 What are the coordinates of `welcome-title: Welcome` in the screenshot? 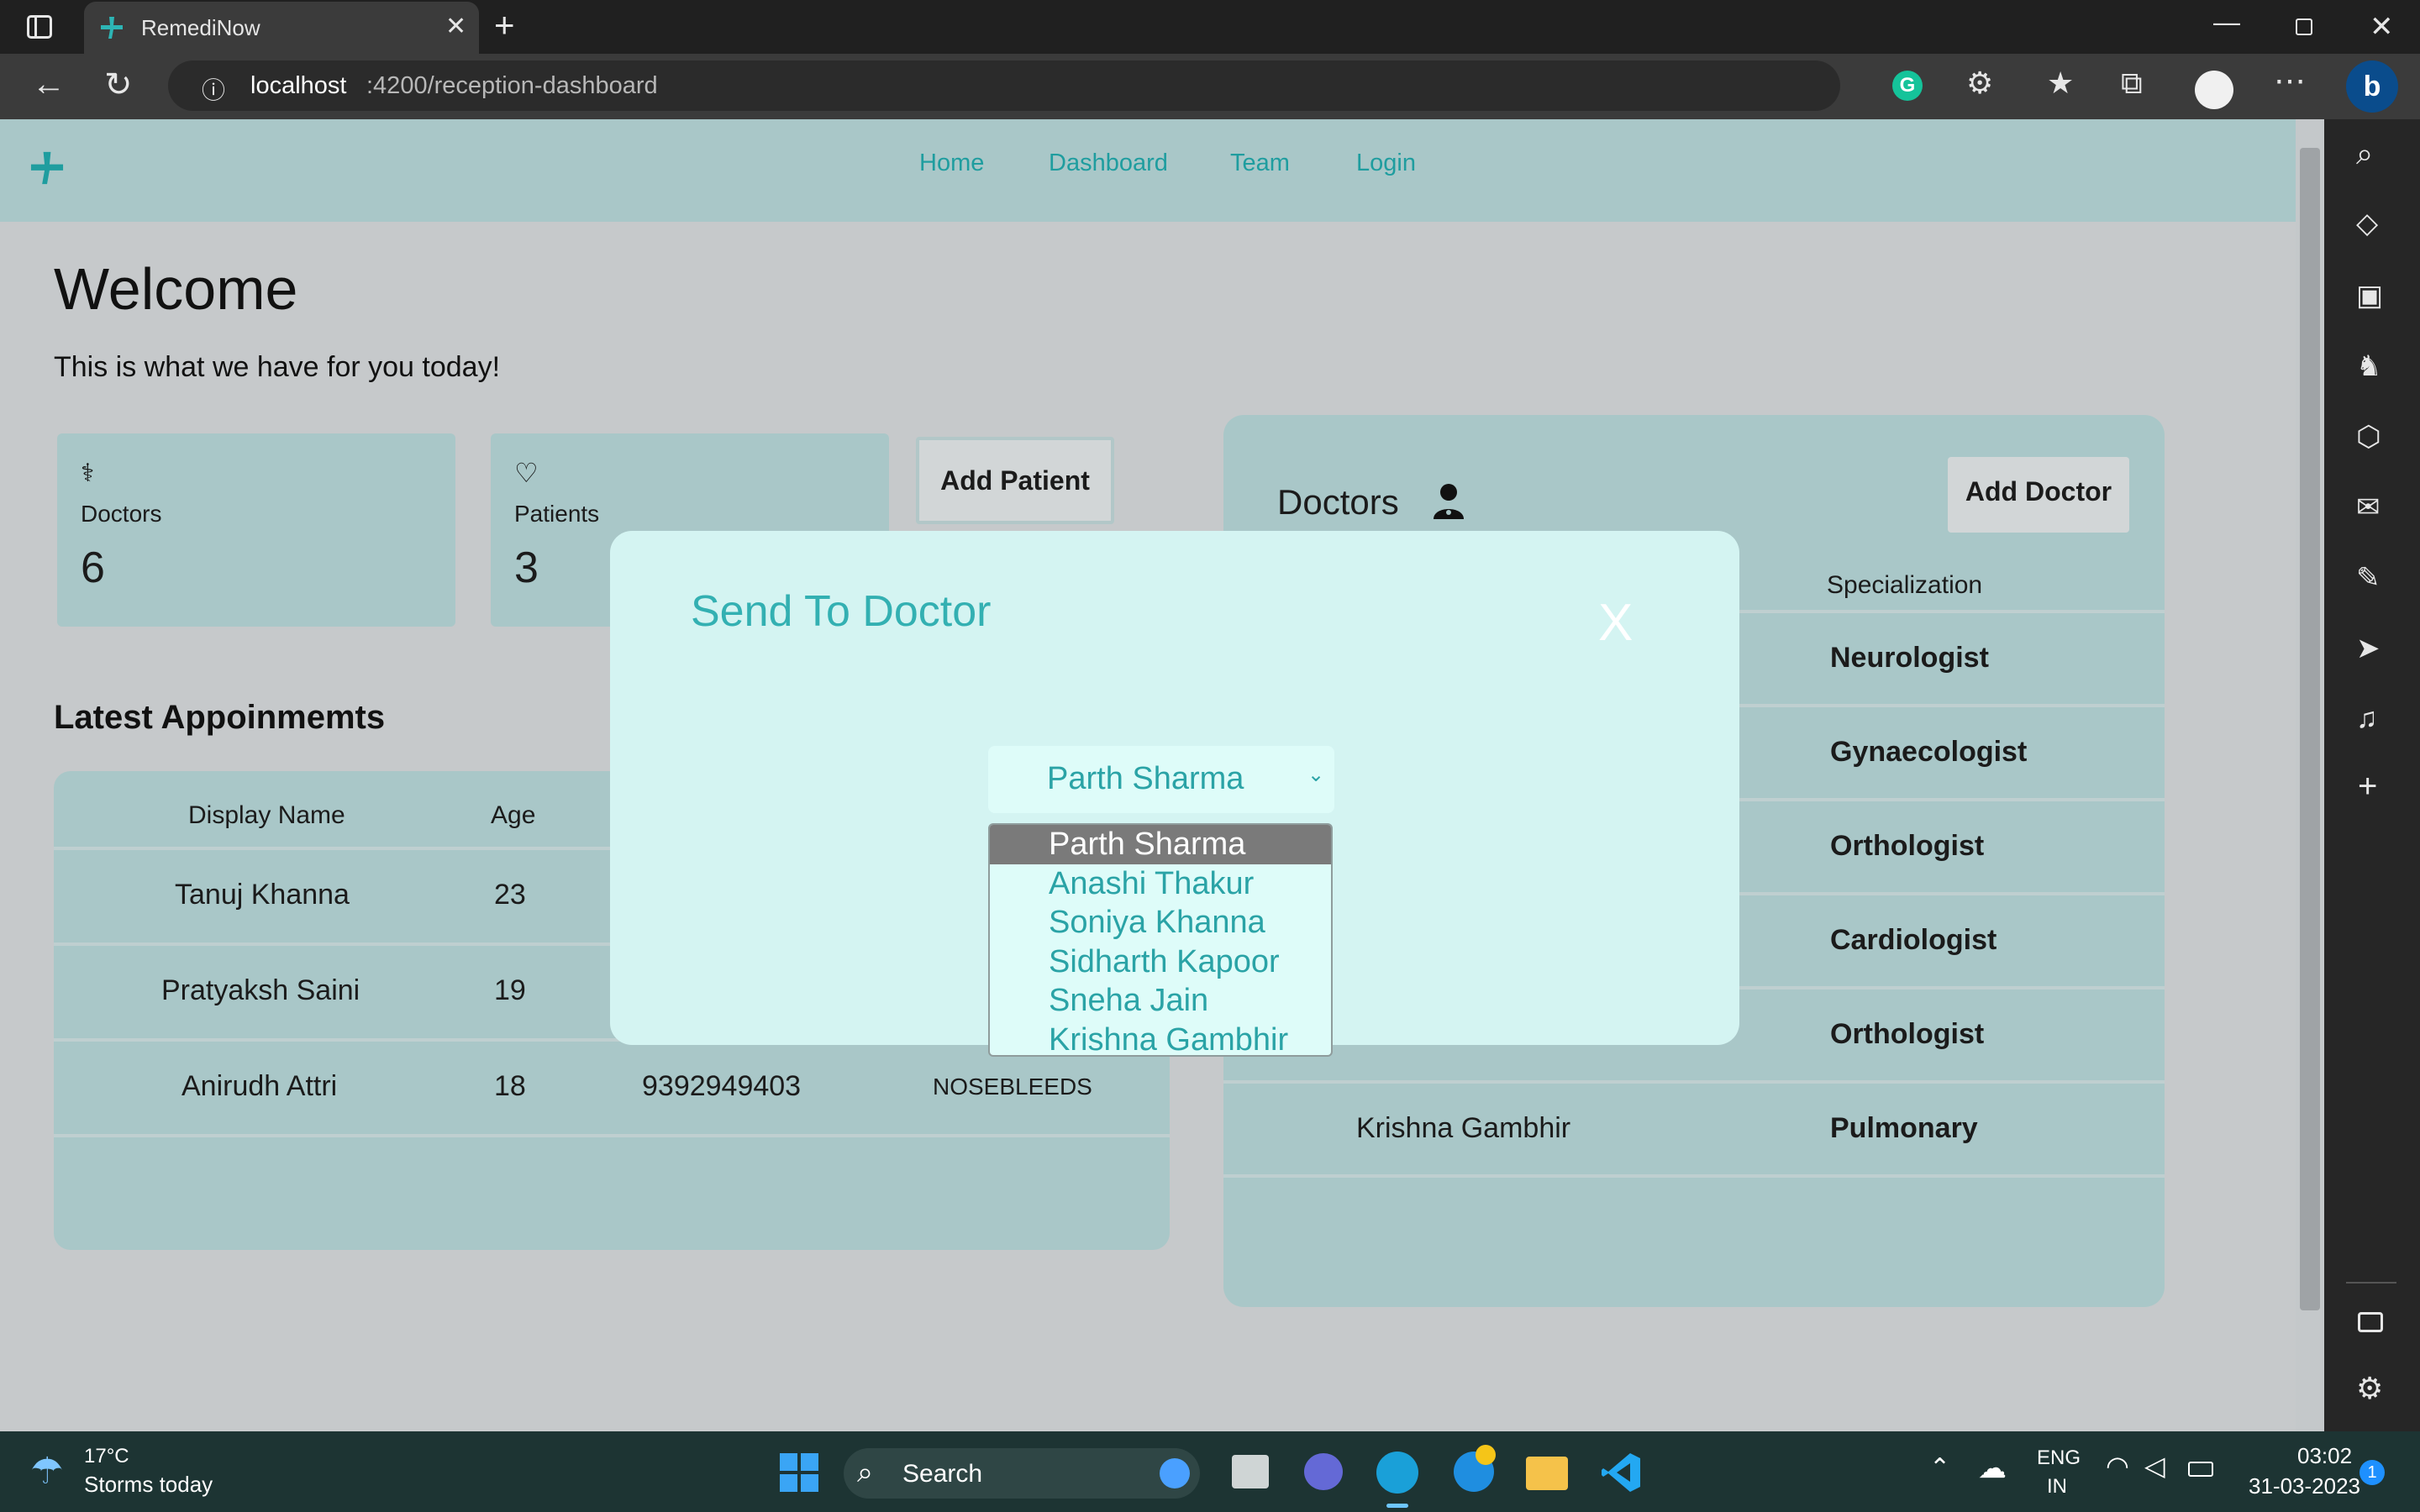 It's located at (176, 289).